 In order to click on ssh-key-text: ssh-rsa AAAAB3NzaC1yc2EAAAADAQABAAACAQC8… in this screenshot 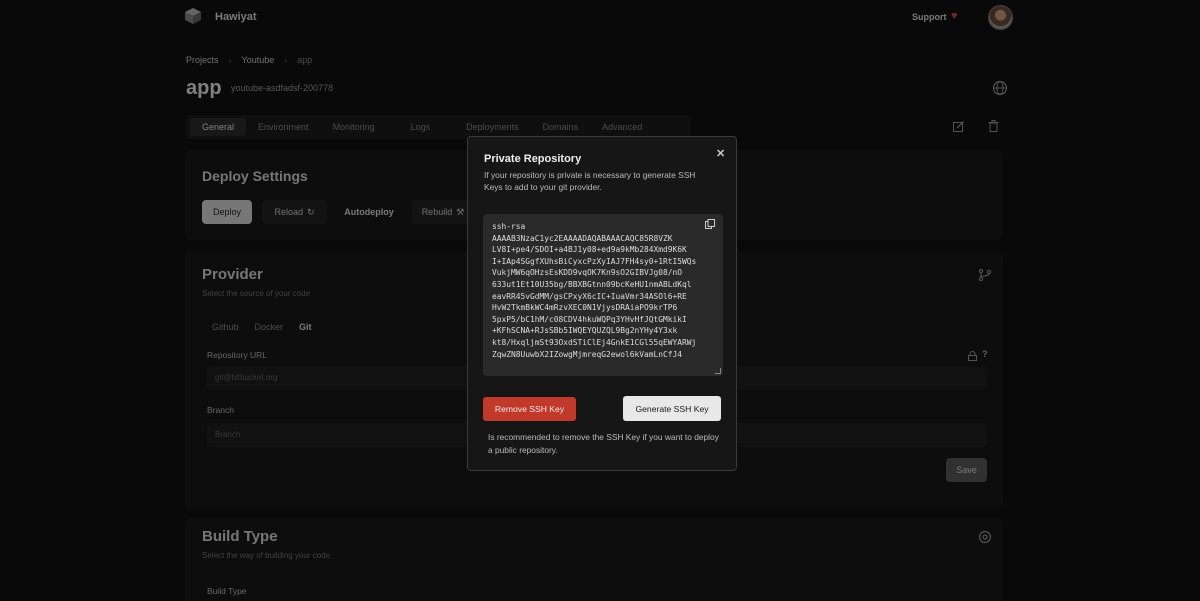, I will do `click(594, 290)`.